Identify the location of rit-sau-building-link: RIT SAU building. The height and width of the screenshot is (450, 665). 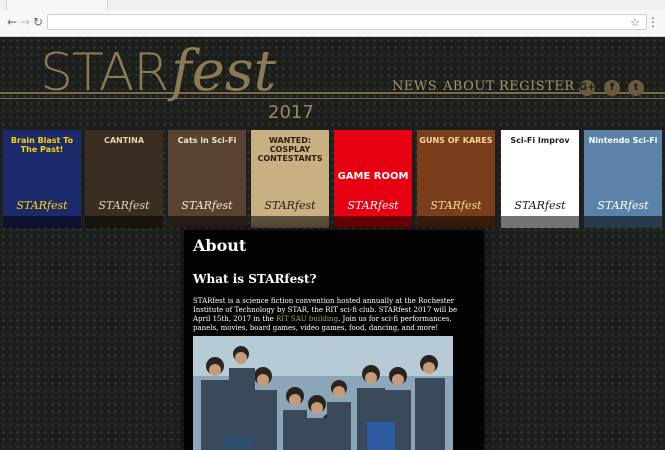
(307, 319).